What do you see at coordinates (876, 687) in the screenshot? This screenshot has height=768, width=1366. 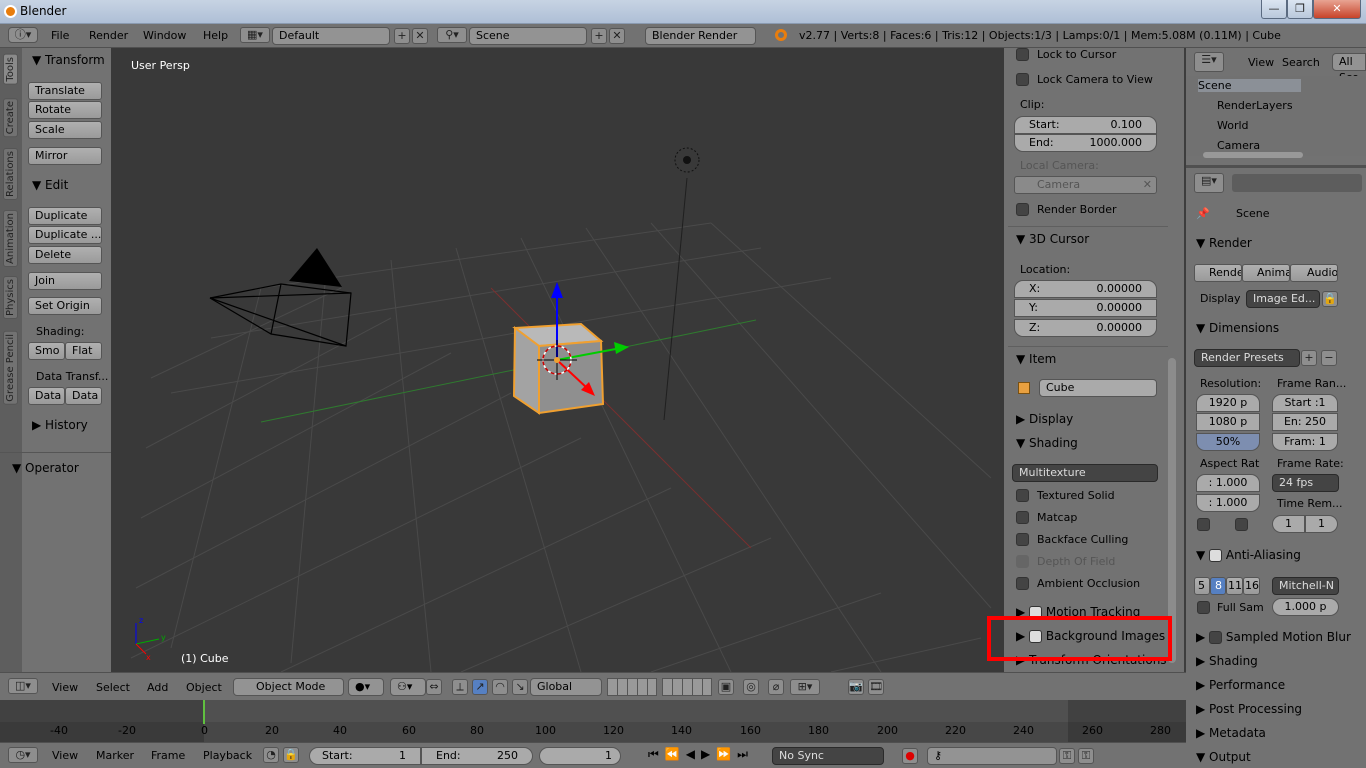 I see `opengl-animation-icon: 🎞` at bounding box center [876, 687].